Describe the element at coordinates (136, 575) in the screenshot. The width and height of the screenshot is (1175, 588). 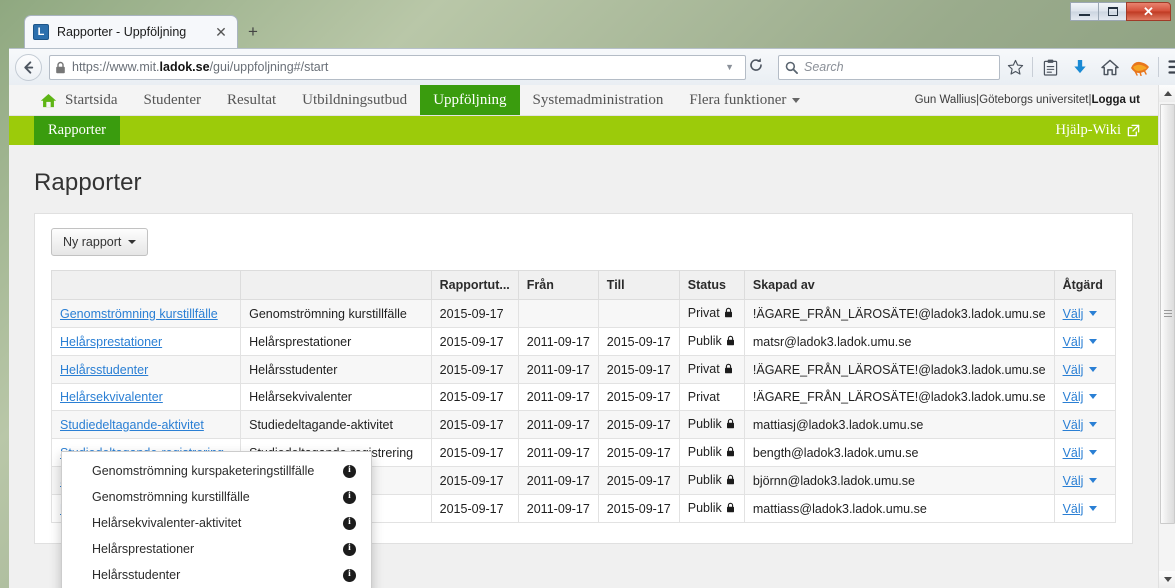
I see `dropdown-item-label: Helårsstudenter` at that location.